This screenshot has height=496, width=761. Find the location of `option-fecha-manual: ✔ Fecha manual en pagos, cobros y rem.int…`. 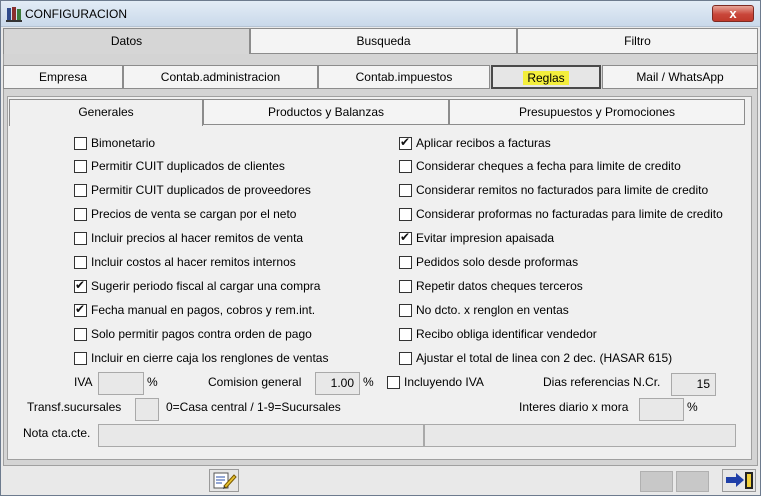

option-fecha-manual: ✔ Fecha manual en pagos, cobros y rem.int… is located at coordinates (194, 310).